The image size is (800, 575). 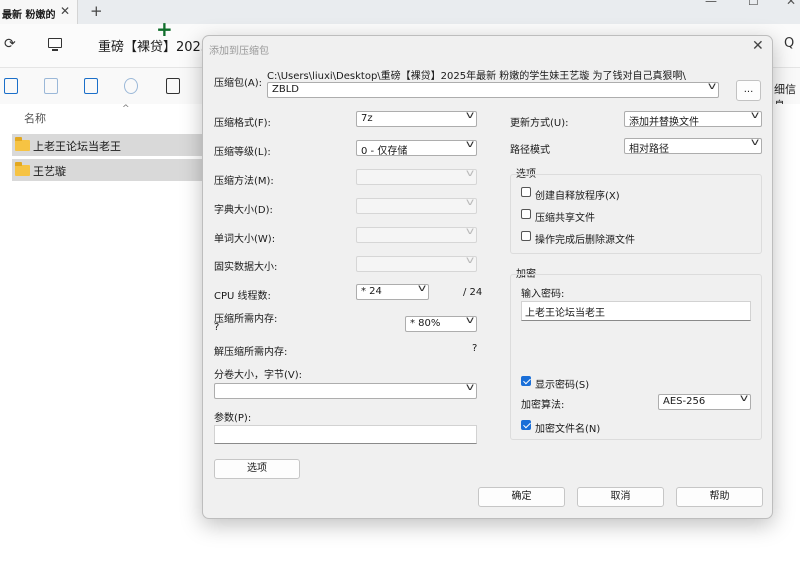 I want to click on memory-value: ?, so click(x=217, y=327).